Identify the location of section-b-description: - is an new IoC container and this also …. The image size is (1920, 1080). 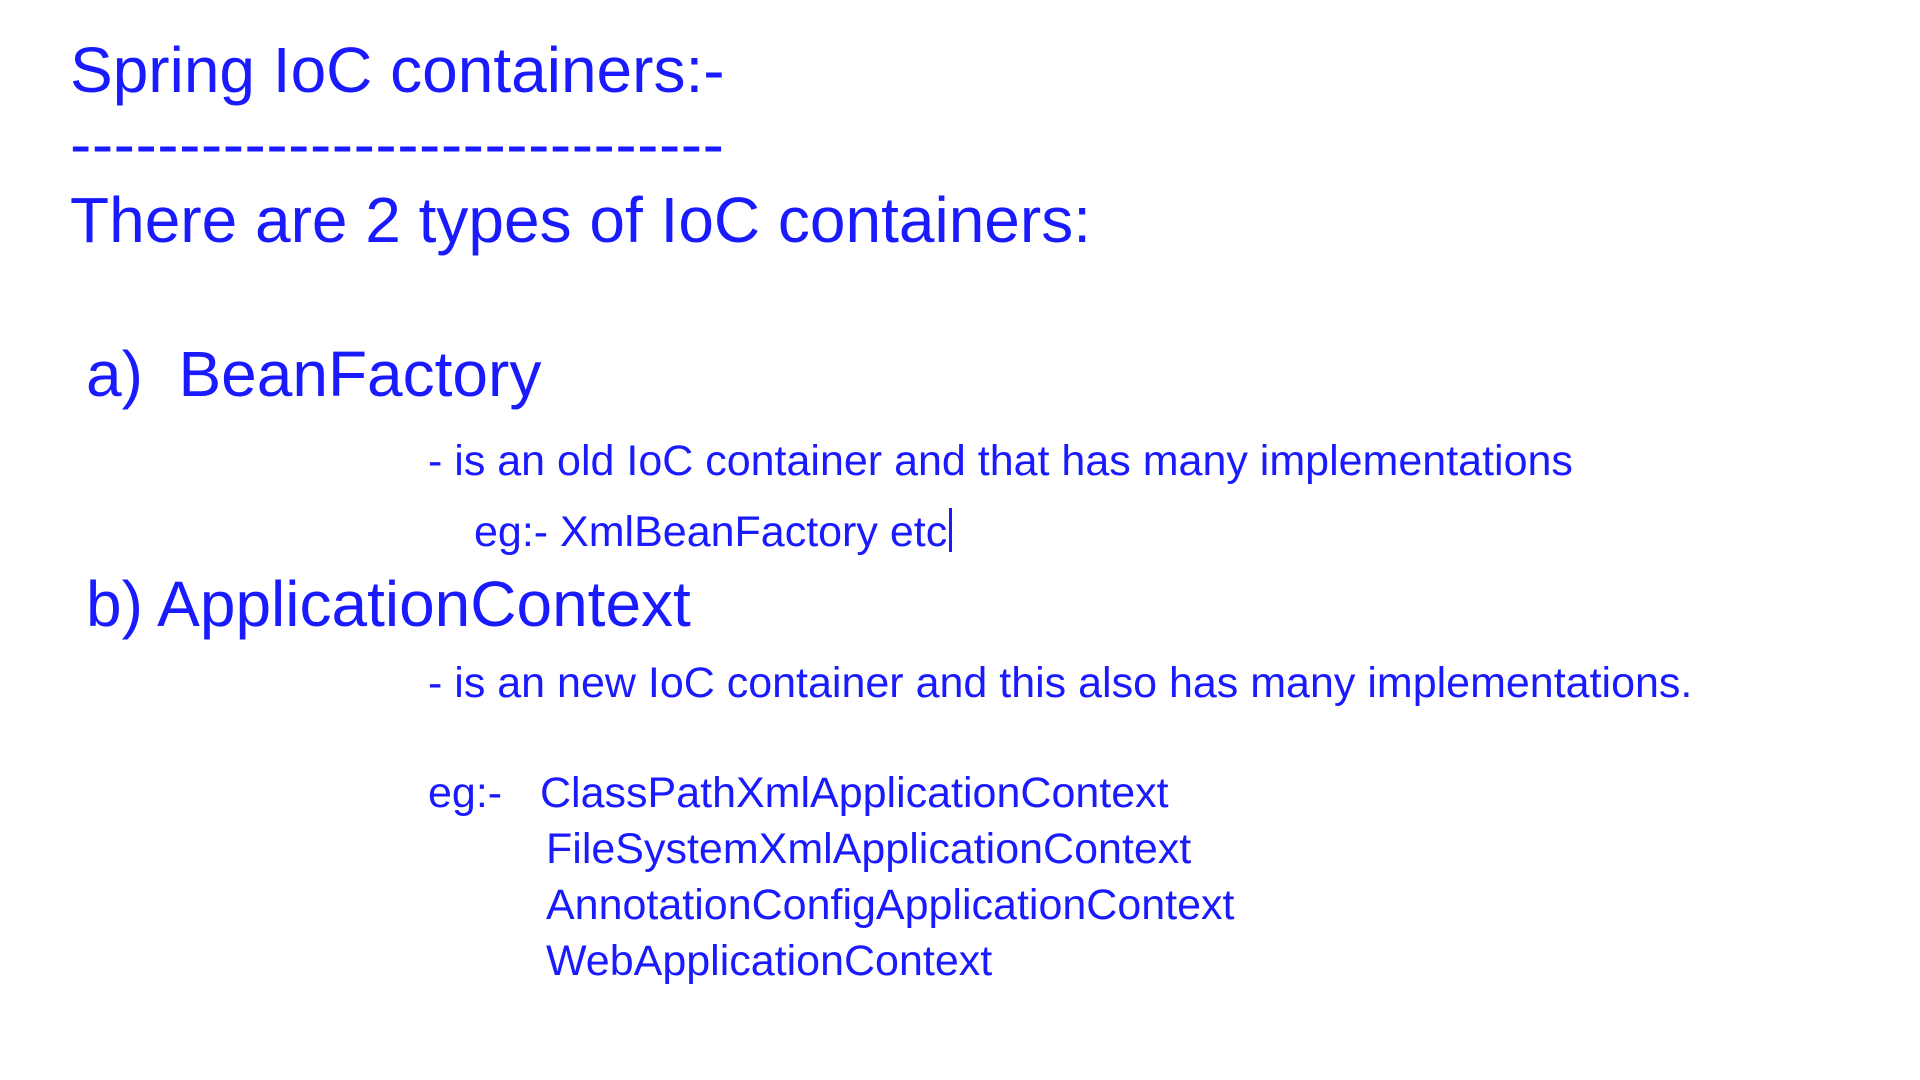
(1060, 683).